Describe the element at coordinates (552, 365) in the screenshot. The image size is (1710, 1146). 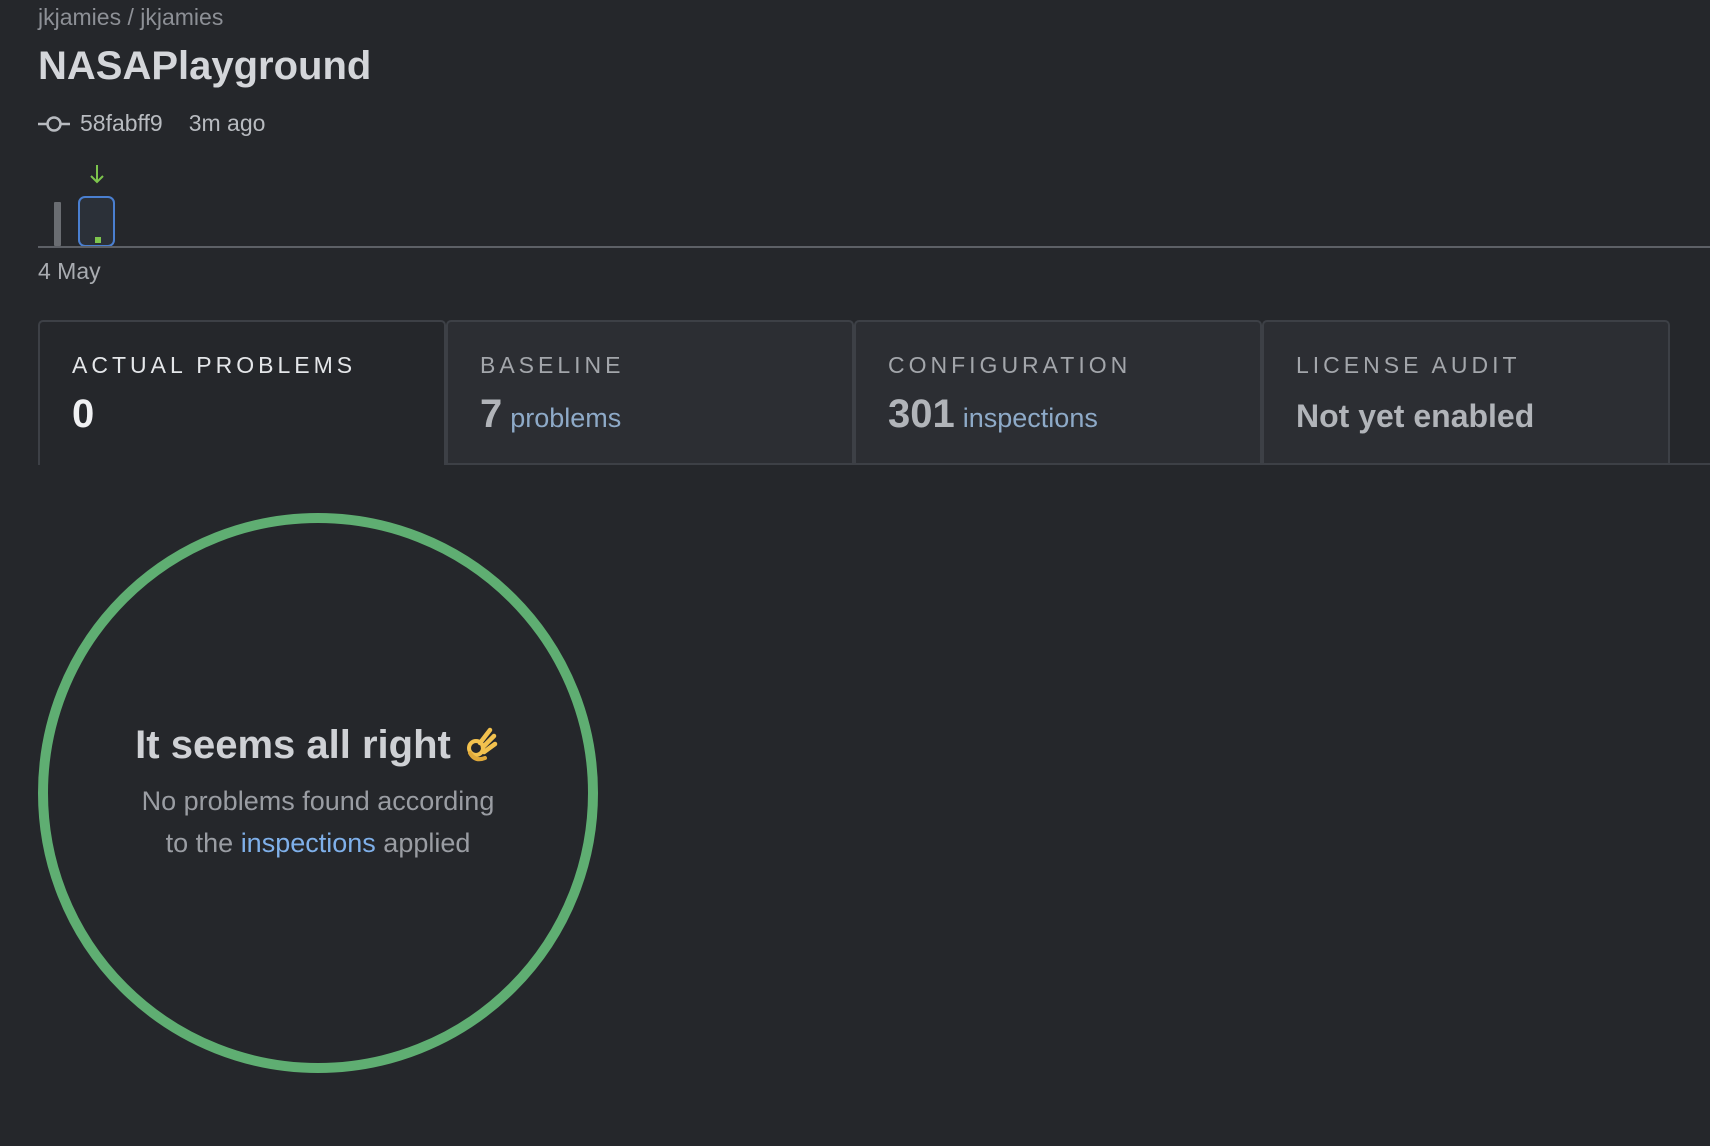
I see `tab-label: BASELINE` at that location.